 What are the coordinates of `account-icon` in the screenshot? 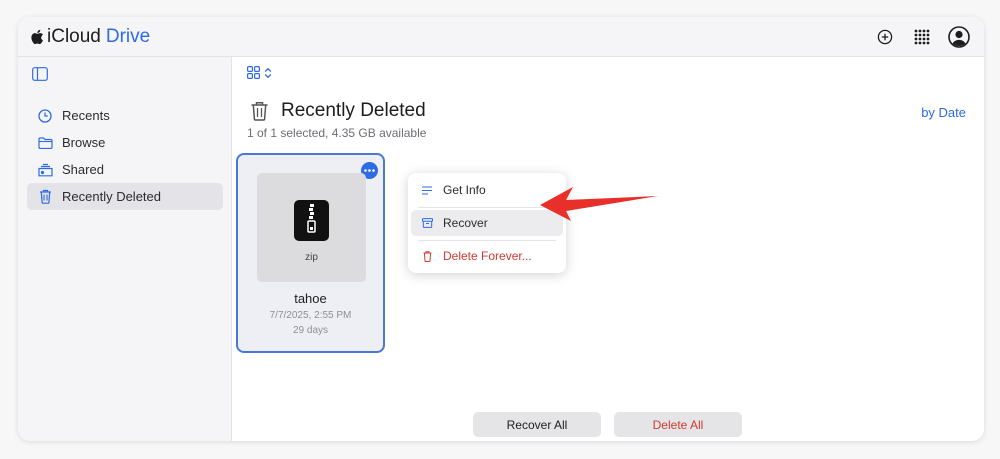 It's located at (959, 37).